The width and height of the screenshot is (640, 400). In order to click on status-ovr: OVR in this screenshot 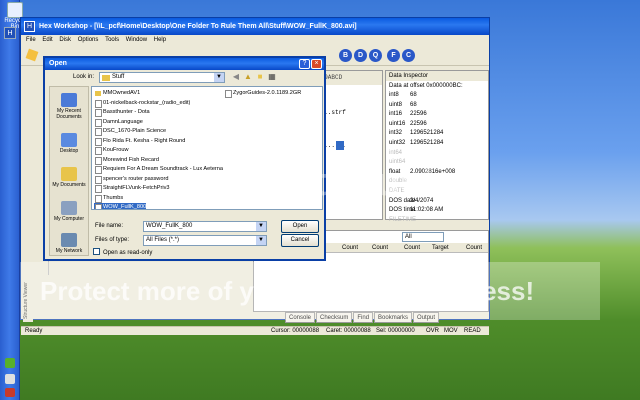, I will do `click(433, 331)`.